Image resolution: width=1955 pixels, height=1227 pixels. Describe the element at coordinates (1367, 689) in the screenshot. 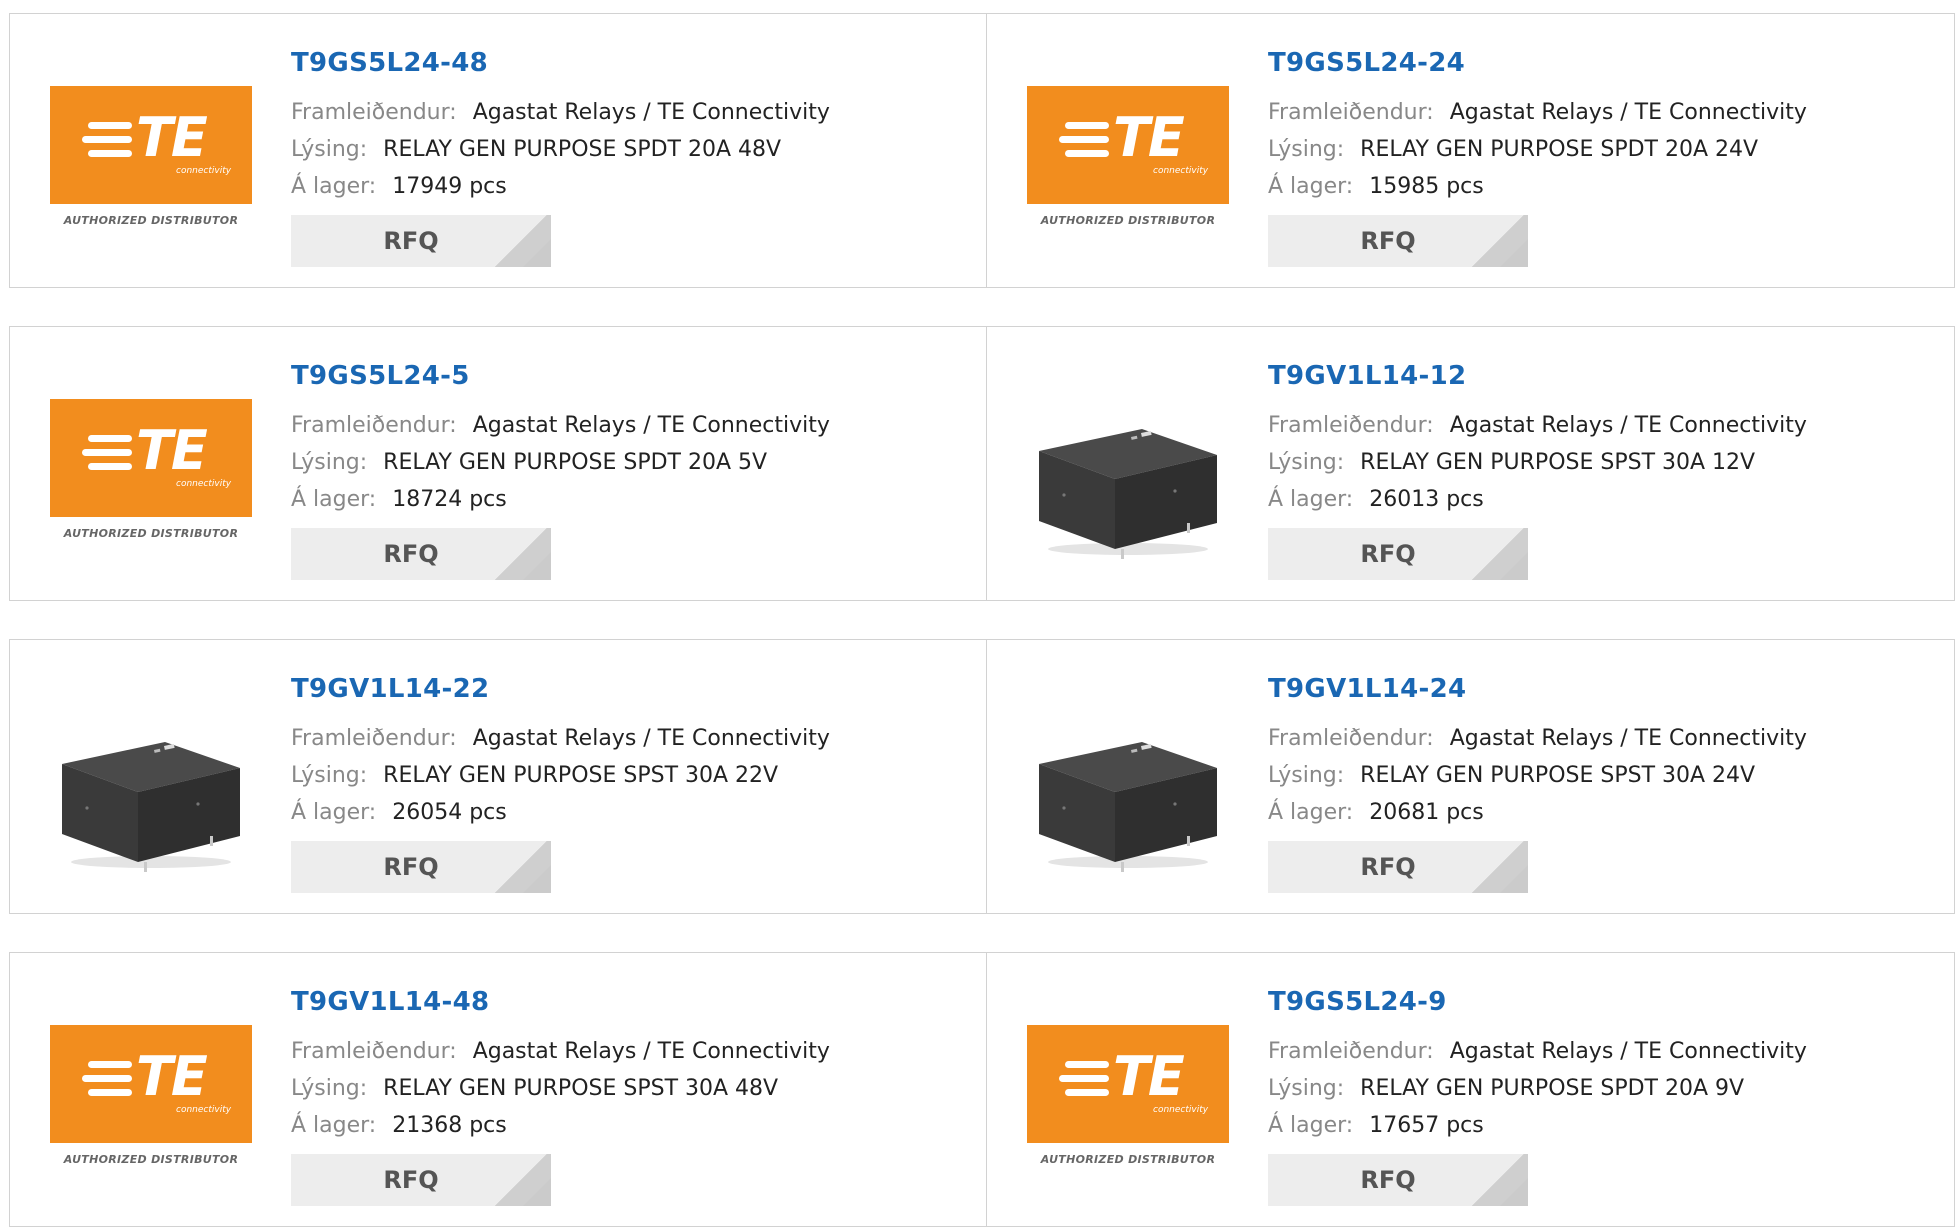

I see `part-number-link: T9GV1L14-24` at that location.